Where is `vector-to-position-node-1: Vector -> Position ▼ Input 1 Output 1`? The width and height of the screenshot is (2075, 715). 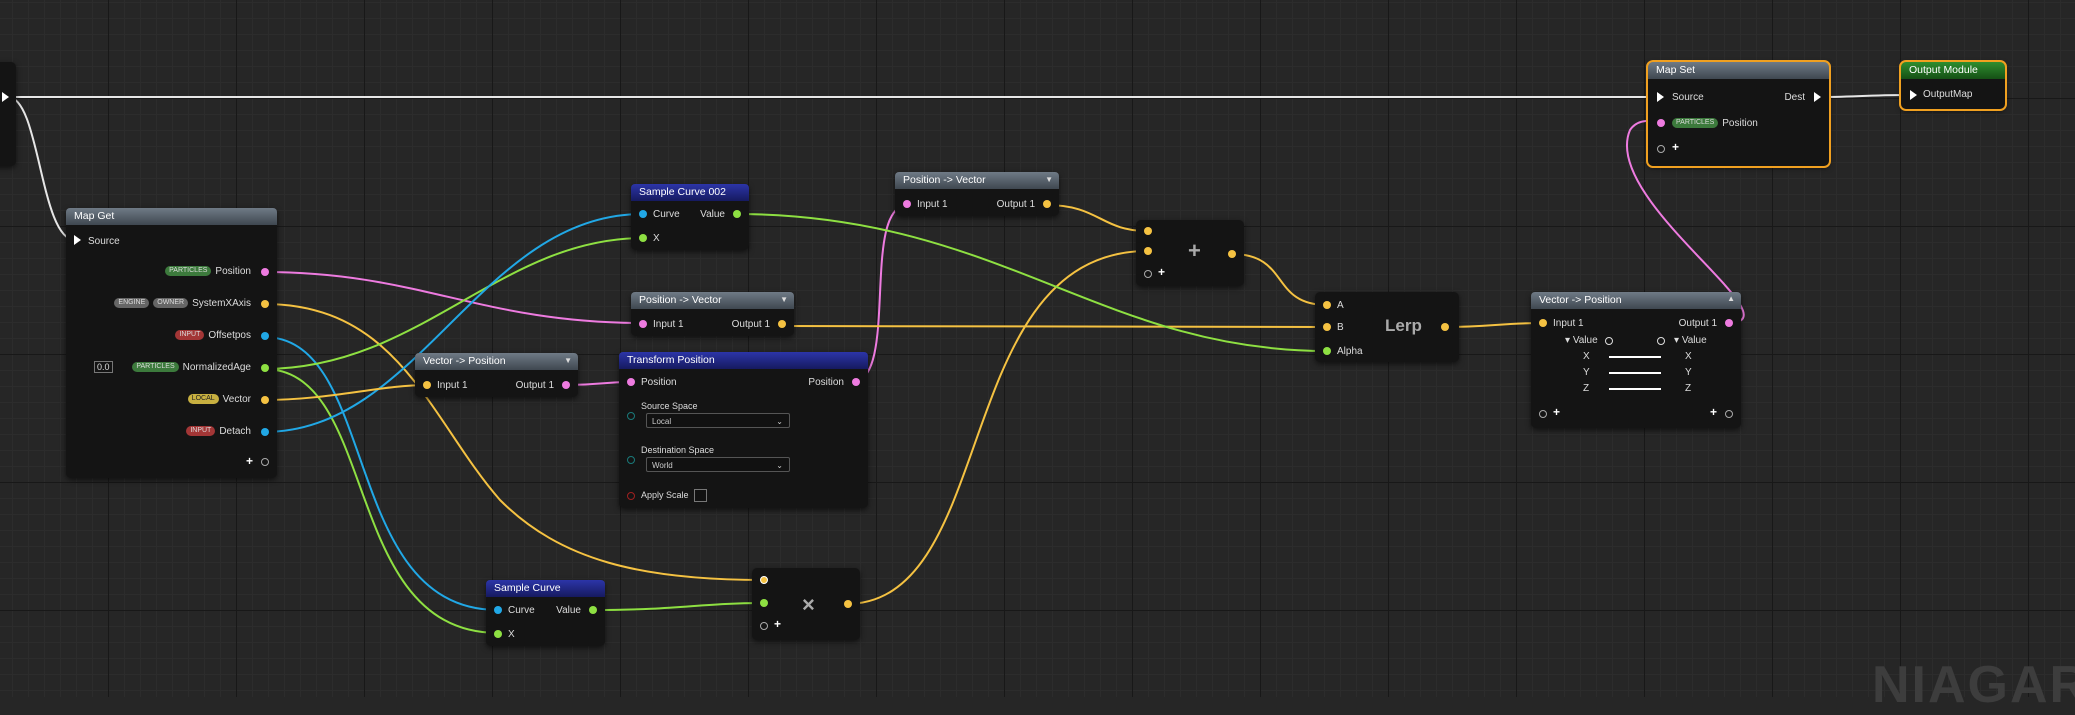 vector-to-position-node-1: Vector -> Position ▼ Input 1 Output 1 is located at coordinates (496, 375).